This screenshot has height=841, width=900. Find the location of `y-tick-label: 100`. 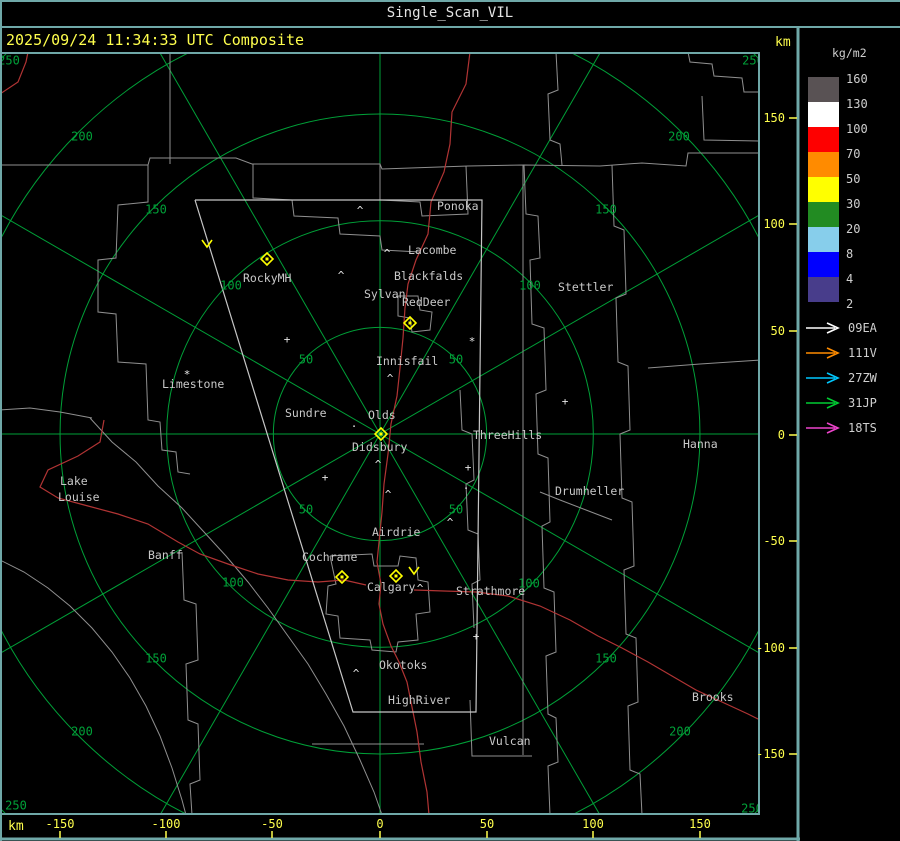

y-tick-label: 100 is located at coordinates (774, 224).